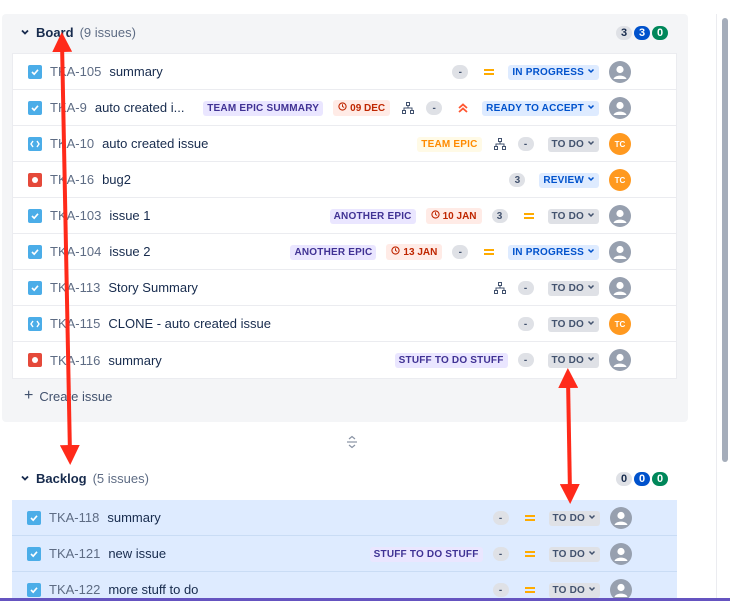 The image size is (730, 601). Describe the element at coordinates (540, 108) in the screenshot. I see `status-dropdown: READY TO ACCEPT` at that location.